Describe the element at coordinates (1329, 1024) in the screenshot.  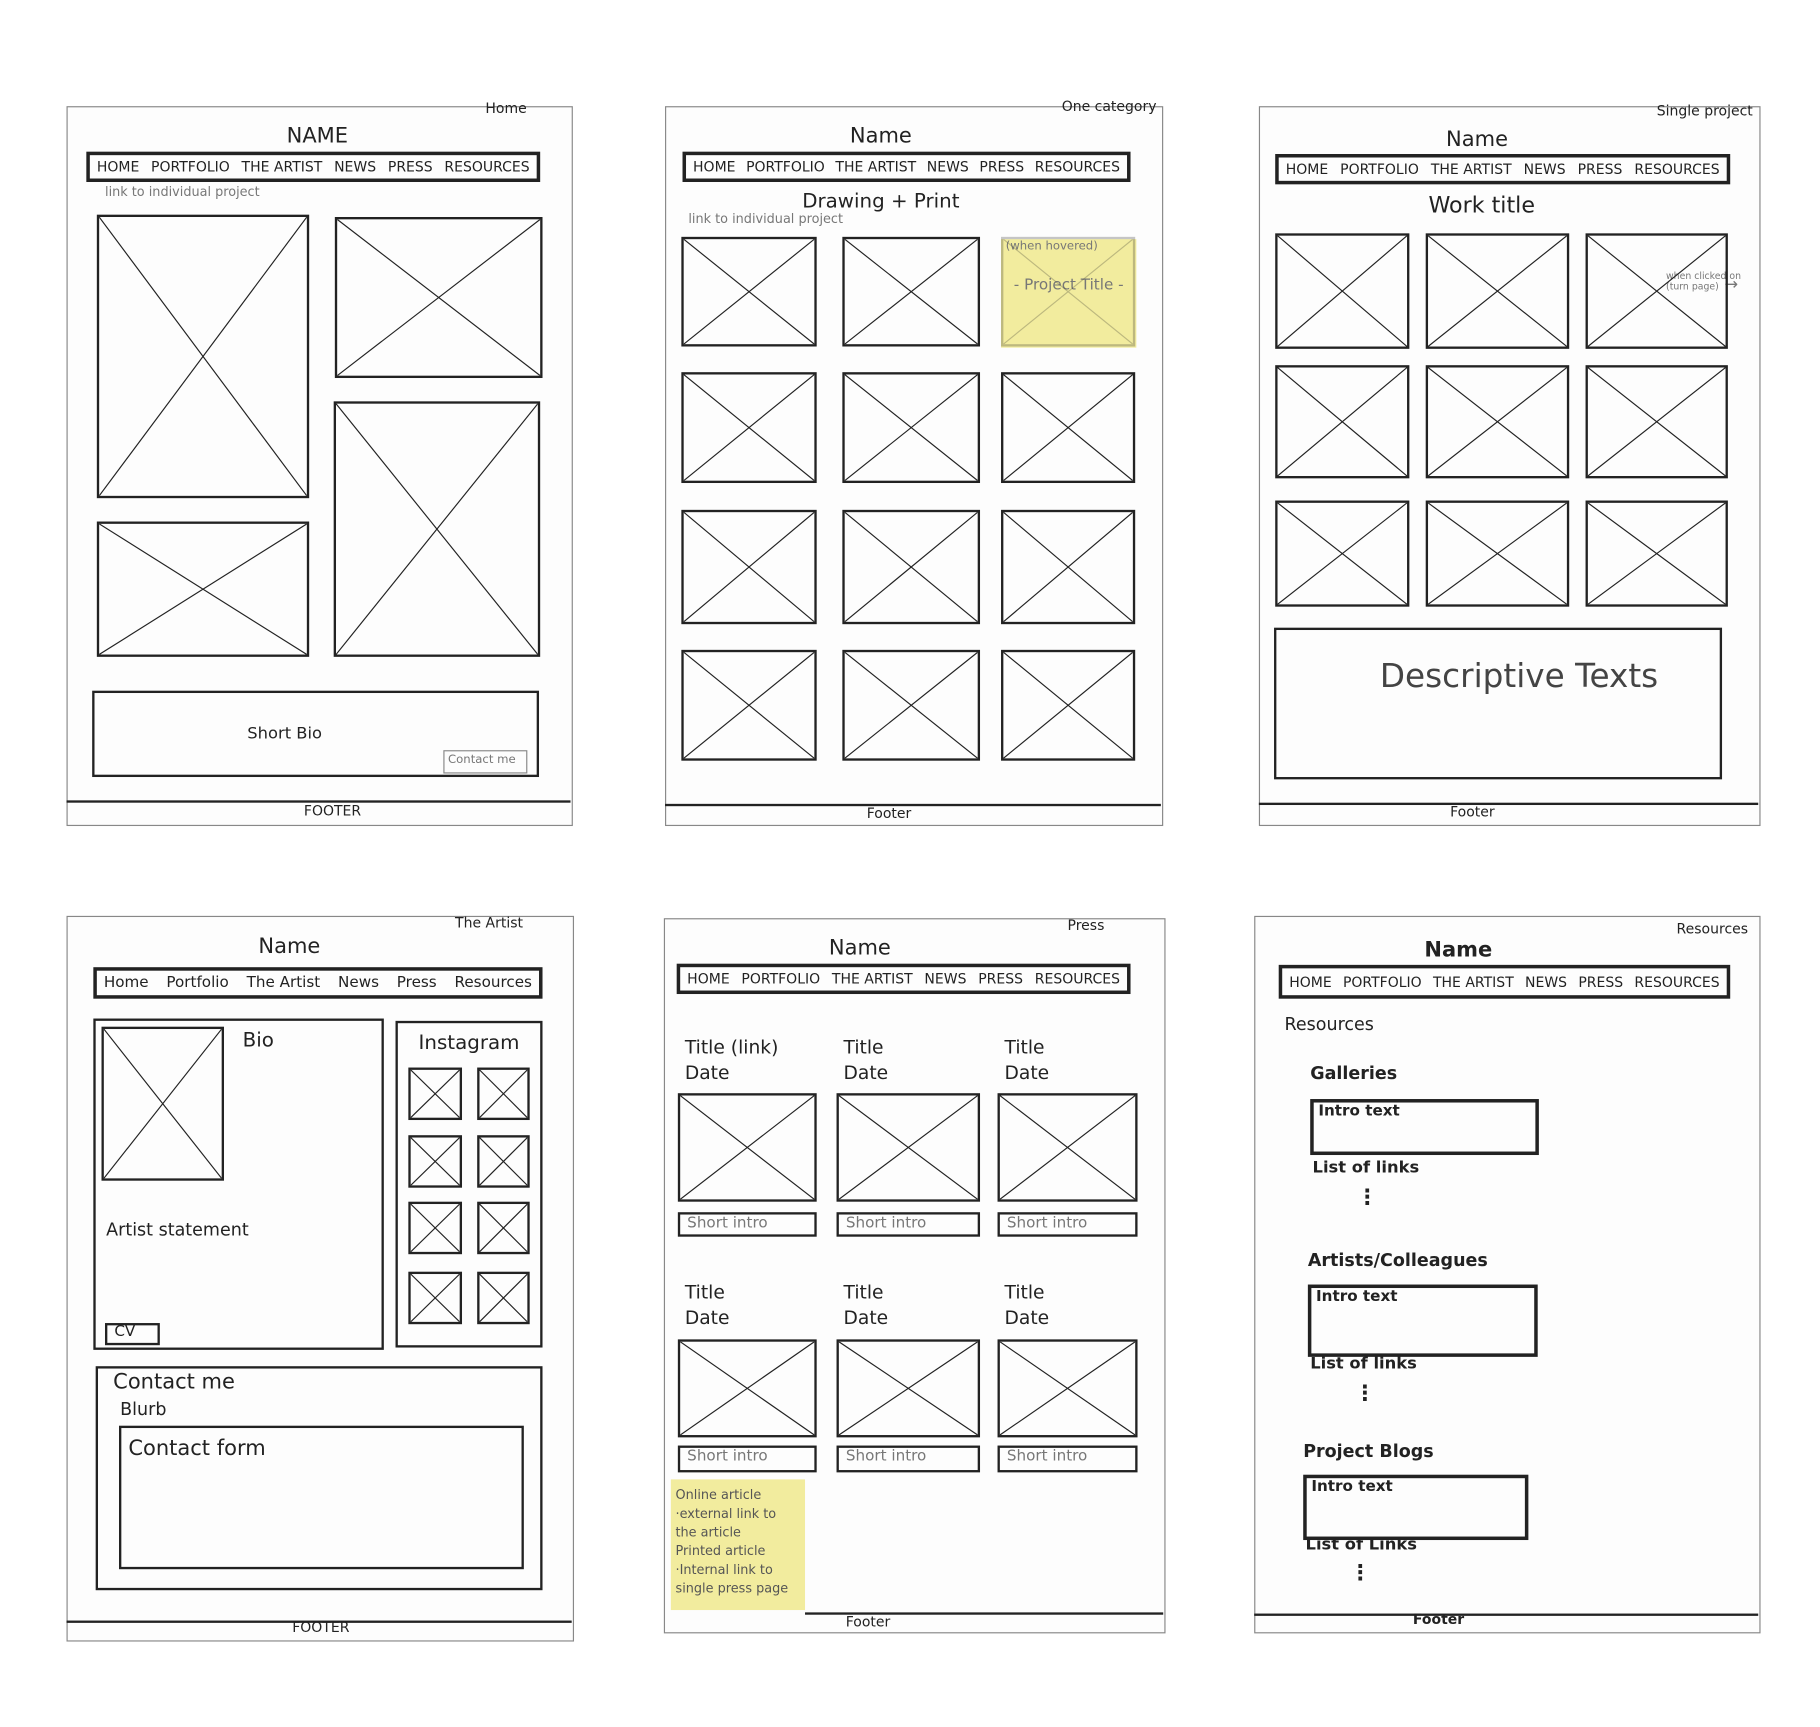
I see `resources-heading: Resources` at that location.